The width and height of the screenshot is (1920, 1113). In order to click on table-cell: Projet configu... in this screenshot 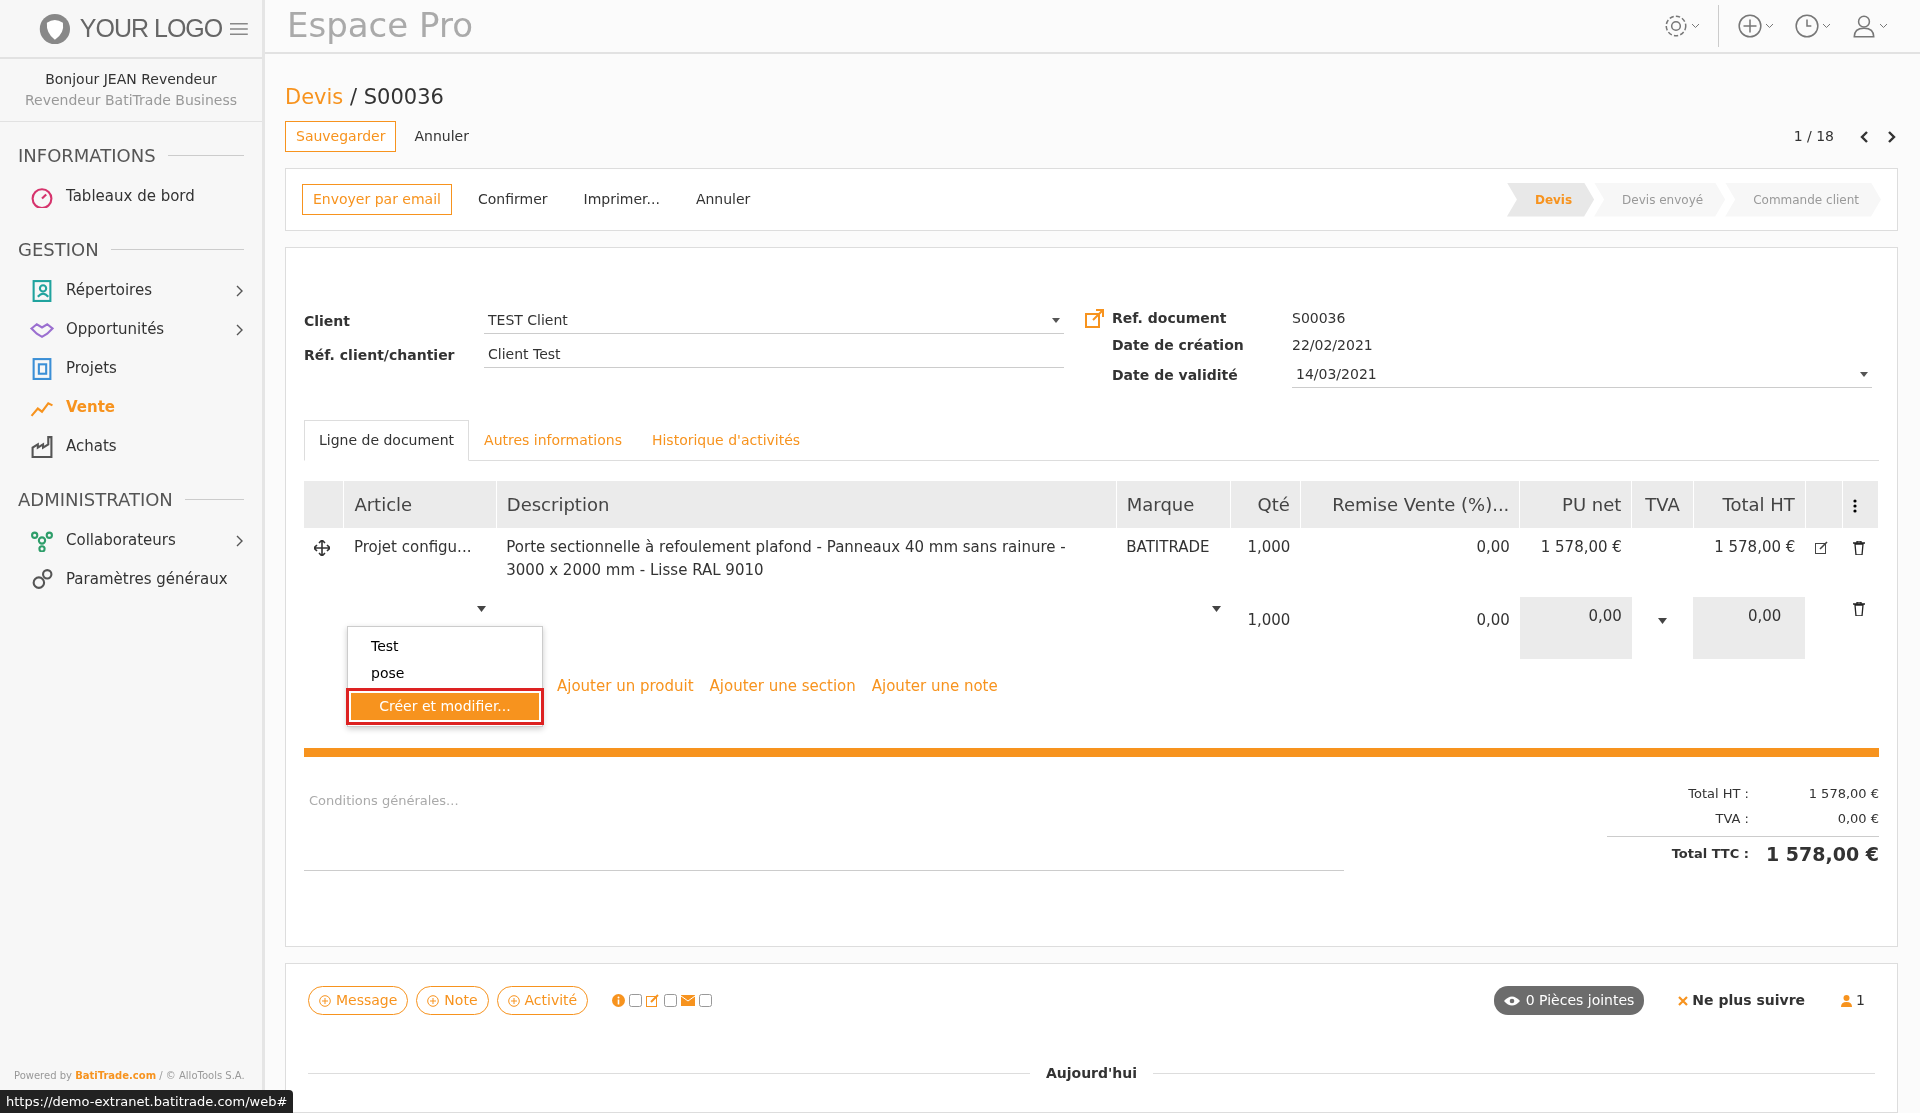, I will do `click(420, 558)`.